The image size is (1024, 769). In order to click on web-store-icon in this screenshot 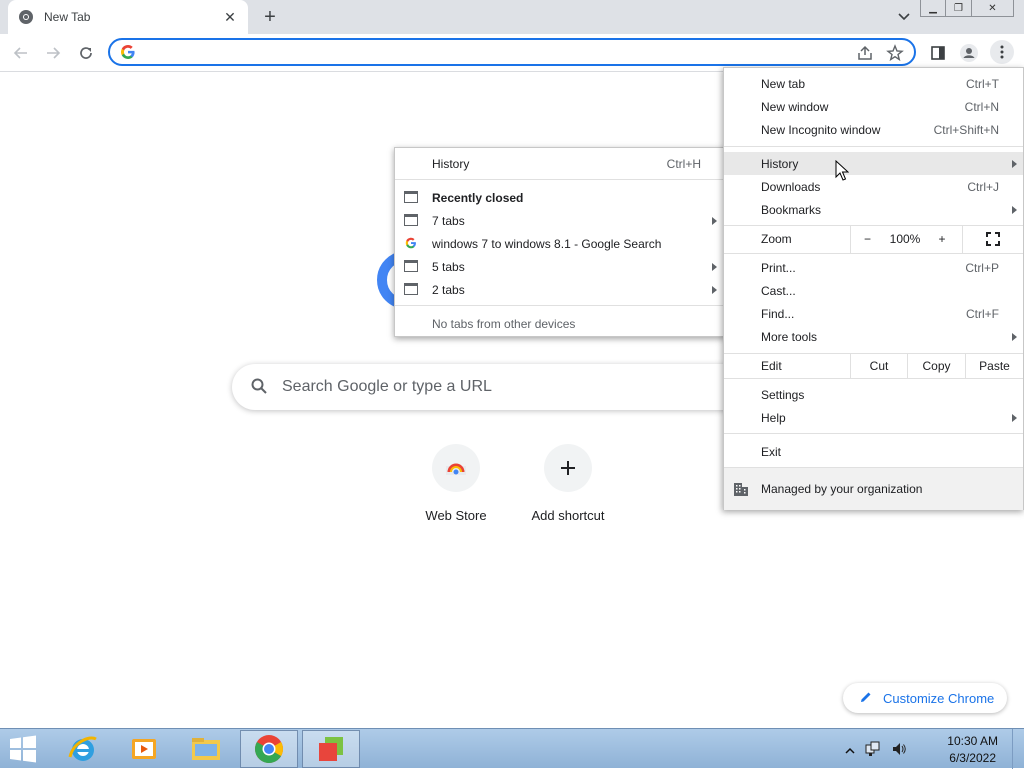, I will do `click(456, 468)`.